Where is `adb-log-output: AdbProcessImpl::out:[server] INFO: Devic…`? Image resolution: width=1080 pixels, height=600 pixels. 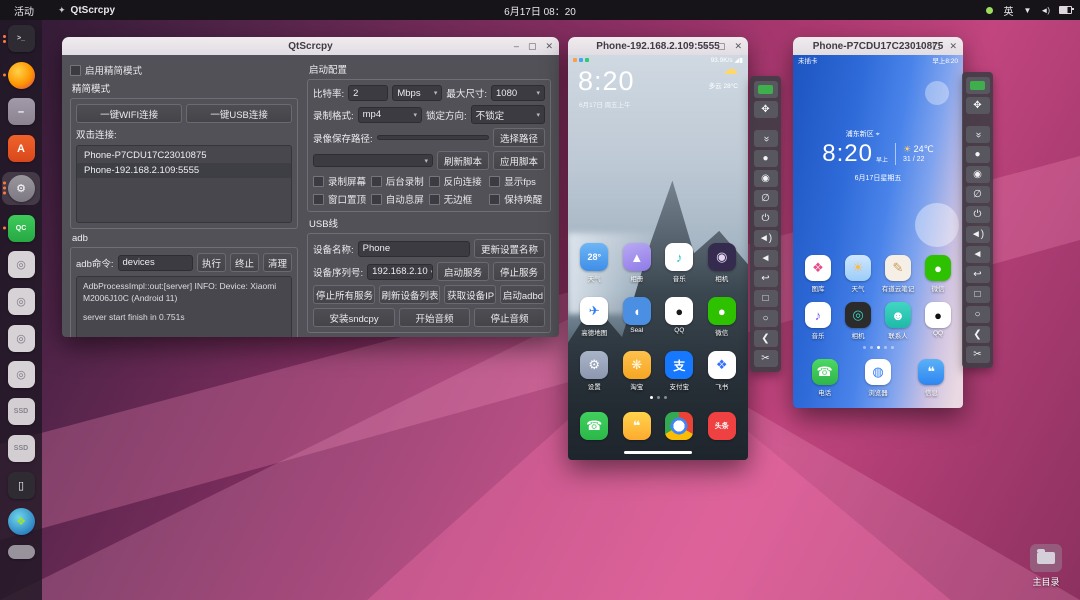
adb-log-output: AdbProcessImpl::out:[server] INFO: Devic… is located at coordinates (184, 306).